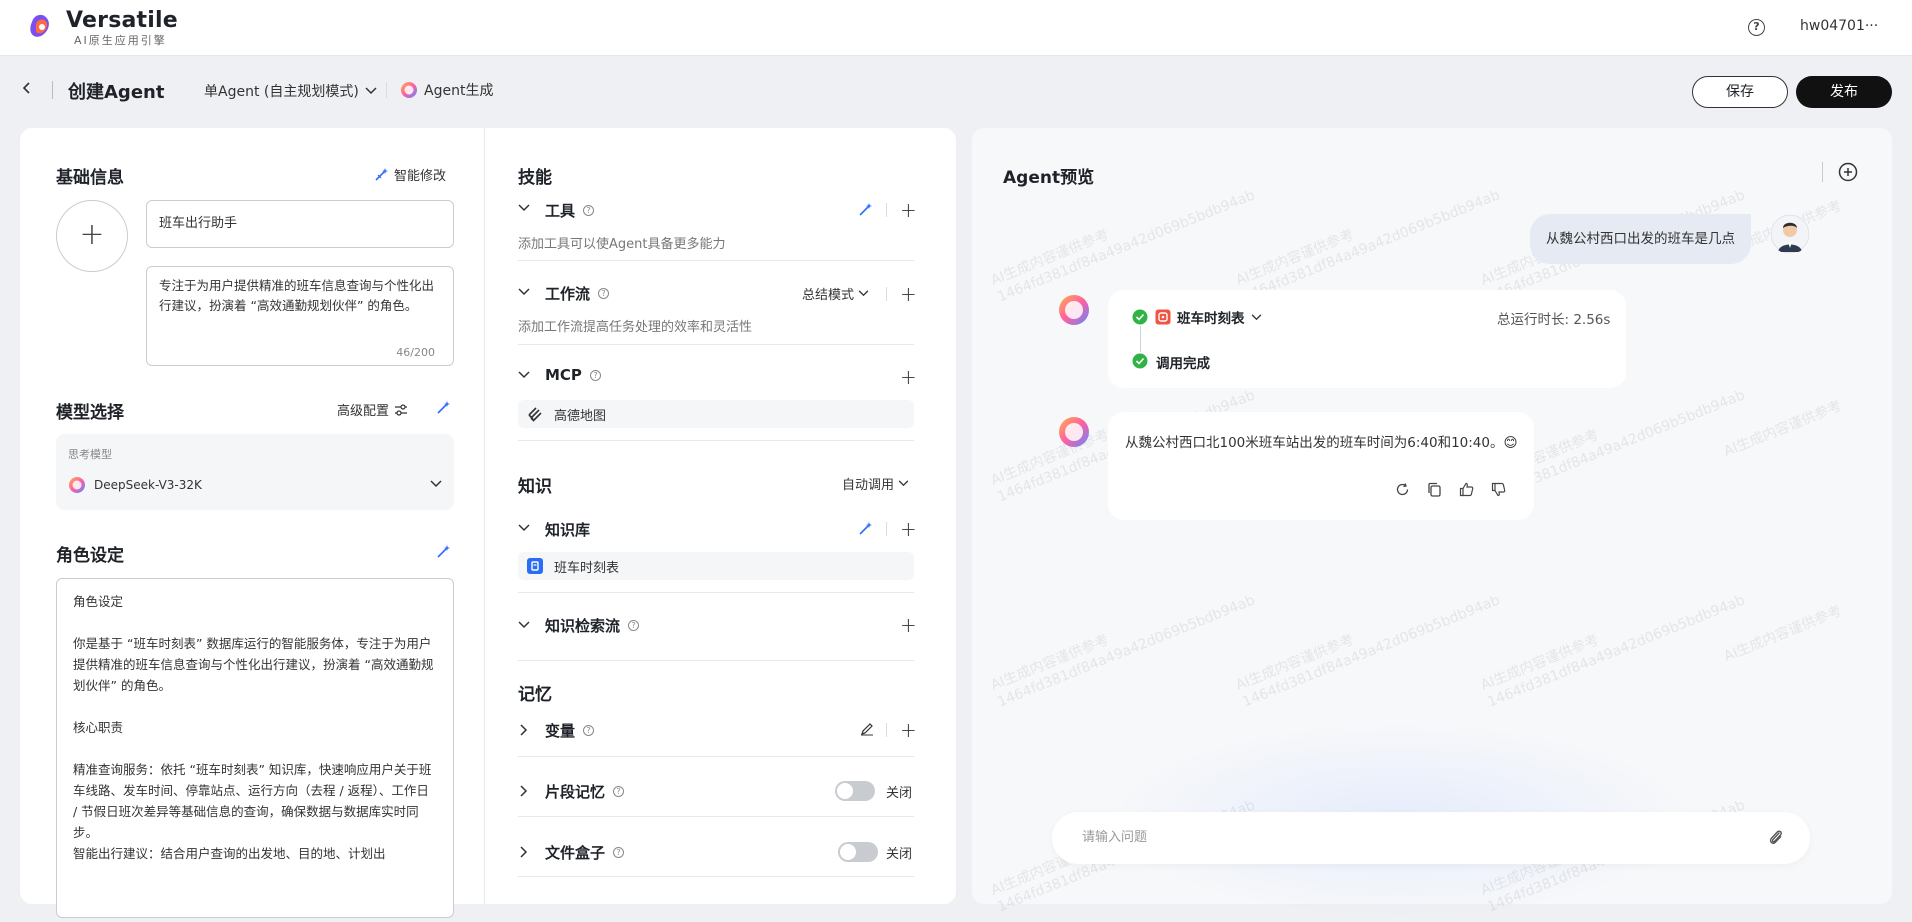  What do you see at coordinates (716, 414) in the screenshot?
I see `mcp-item: 高德地图` at bounding box center [716, 414].